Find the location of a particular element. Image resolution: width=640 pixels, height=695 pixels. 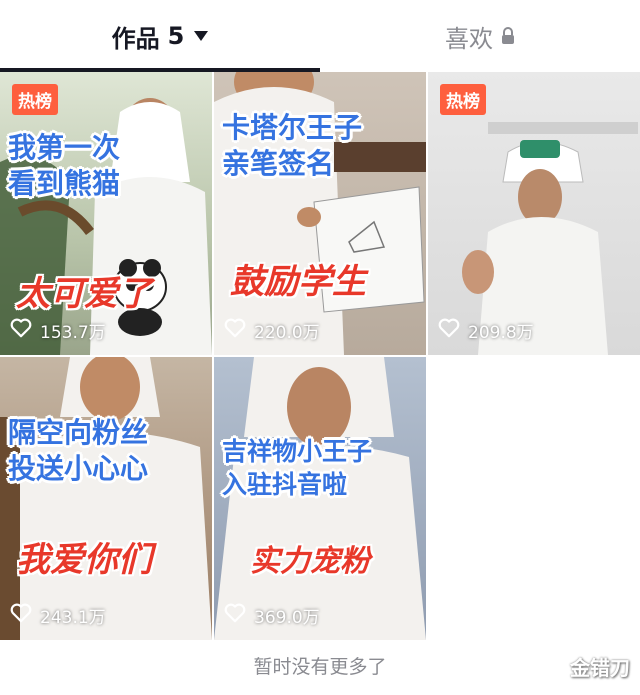

video-highlight: 实力宠粉 is located at coordinates (310, 561).